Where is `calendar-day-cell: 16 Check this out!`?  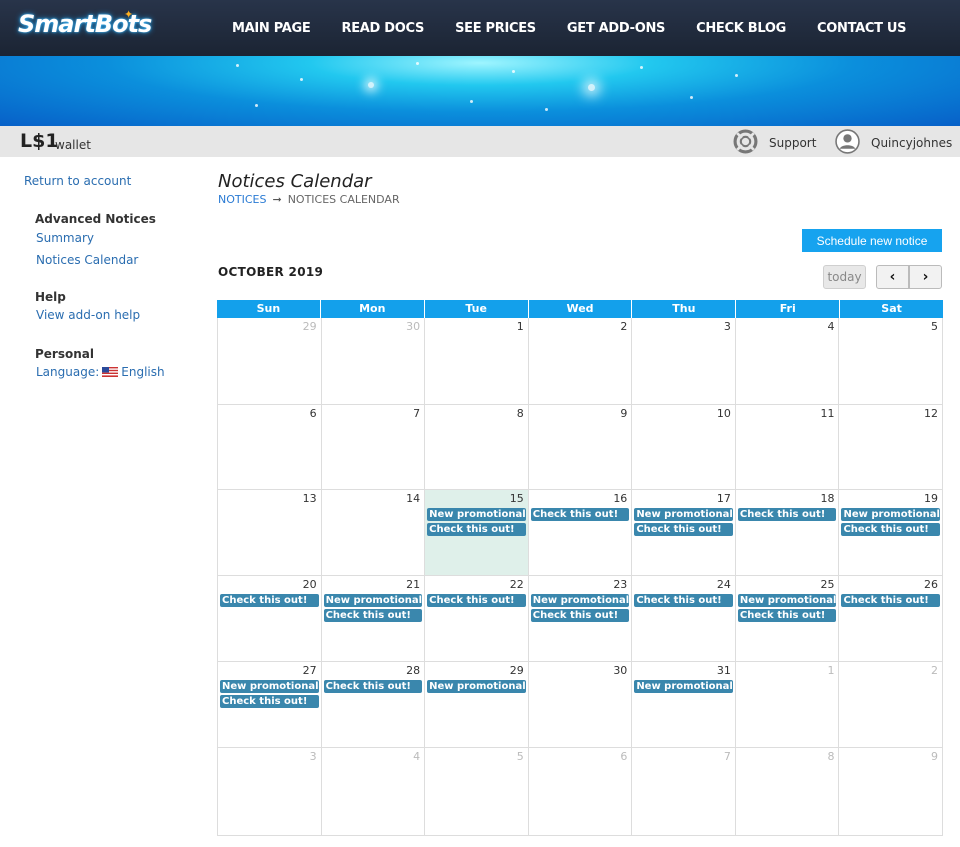 calendar-day-cell: 16 Check this out! is located at coordinates (580, 533).